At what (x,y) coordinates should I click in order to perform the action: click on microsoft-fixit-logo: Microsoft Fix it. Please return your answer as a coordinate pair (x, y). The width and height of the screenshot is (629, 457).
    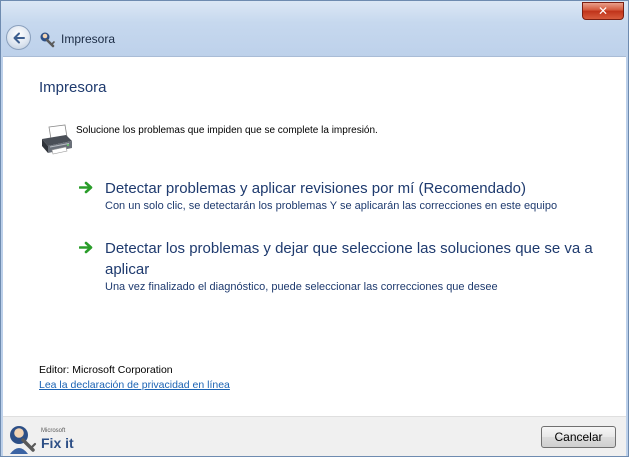
    Looking at the image, I should click on (42, 440).